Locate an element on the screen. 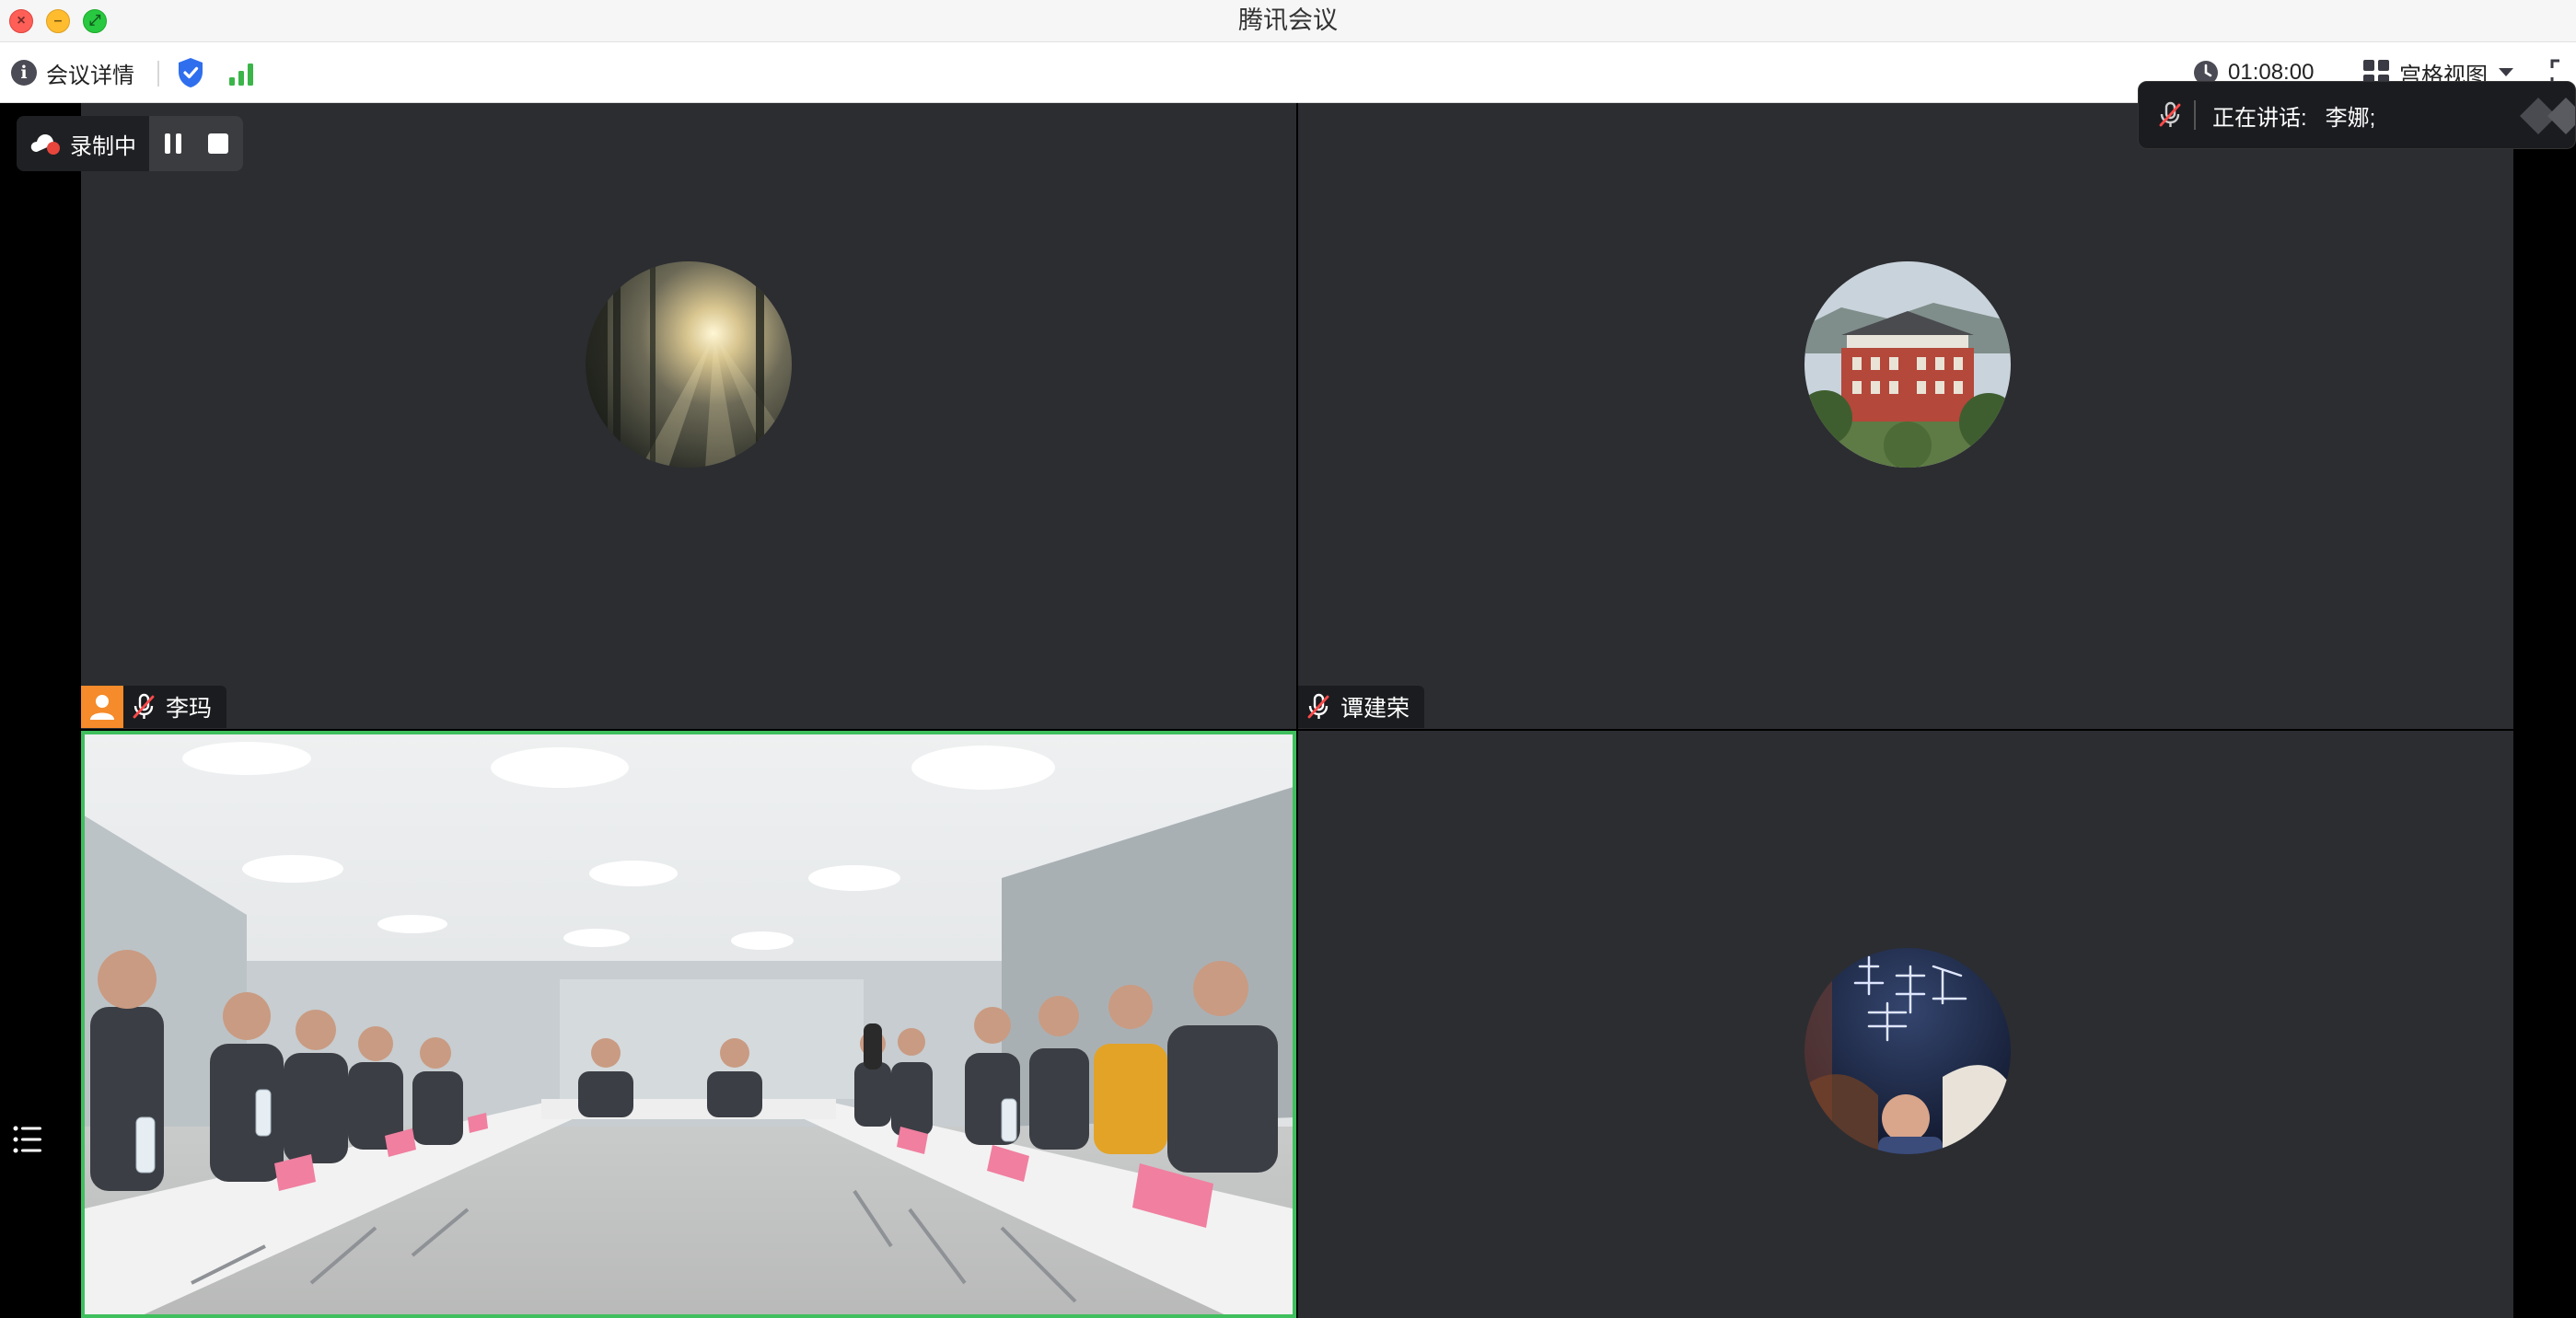  speaking-decoration-icon is located at coordinates (2547, 116).